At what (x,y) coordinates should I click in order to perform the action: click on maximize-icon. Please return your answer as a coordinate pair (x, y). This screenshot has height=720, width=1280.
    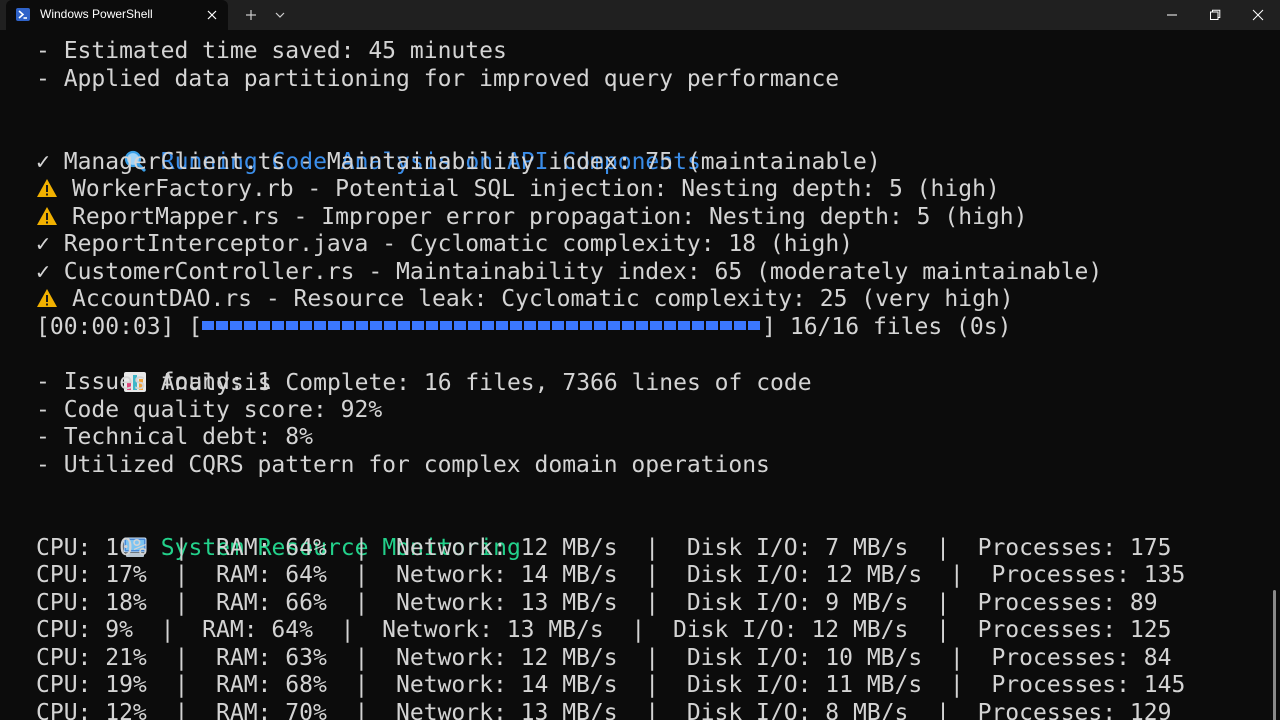
    Looking at the image, I should click on (1215, 14).